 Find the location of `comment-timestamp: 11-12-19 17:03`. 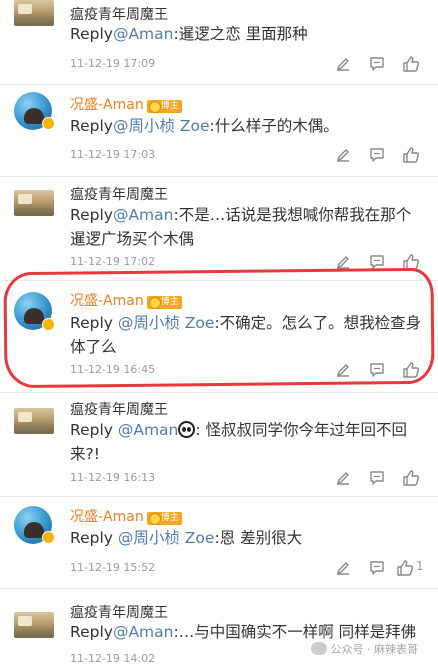

comment-timestamp: 11-12-19 17:03 is located at coordinates (113, 154).